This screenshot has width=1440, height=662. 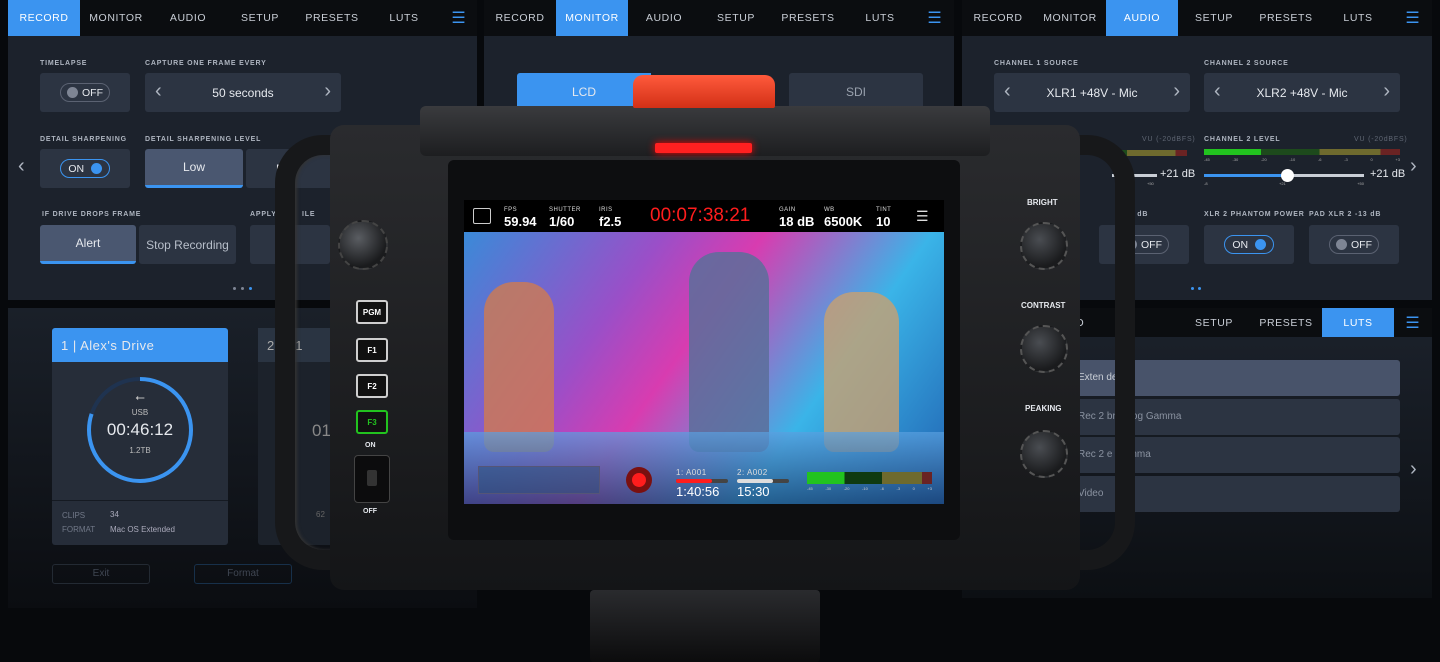 What do you see at coordinates (1044, 454) in the screenshot?
I see `peaking-knob` at bounding box center [1044, 454].